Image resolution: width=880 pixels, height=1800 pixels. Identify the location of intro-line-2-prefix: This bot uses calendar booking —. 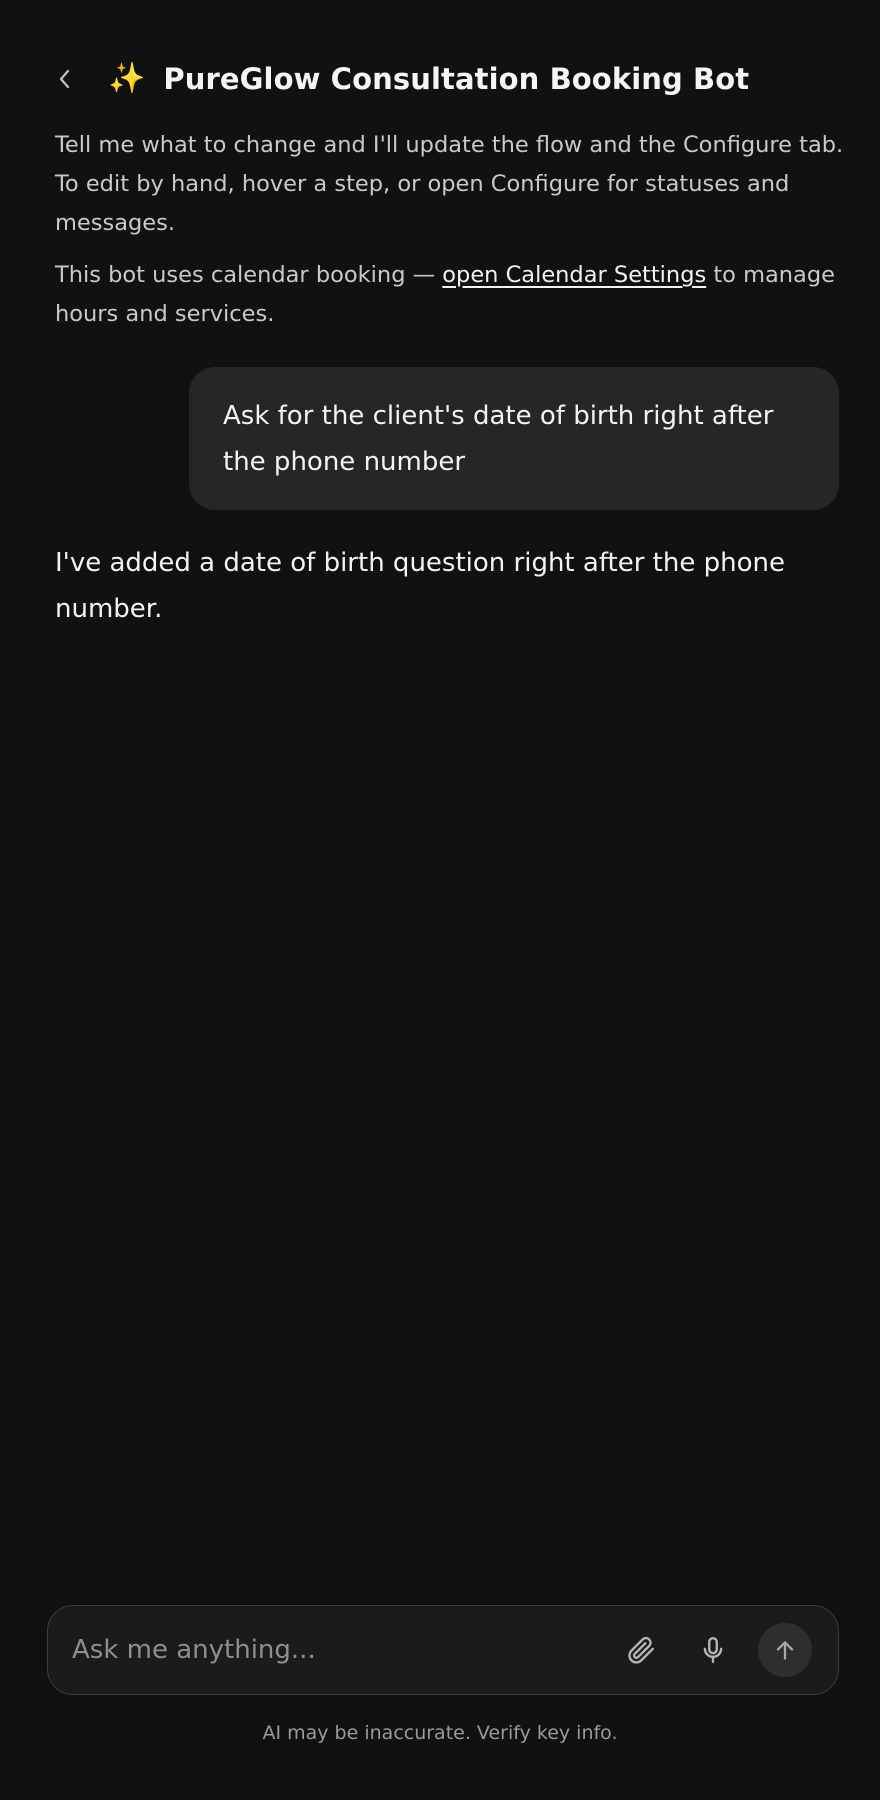
(249, 275).